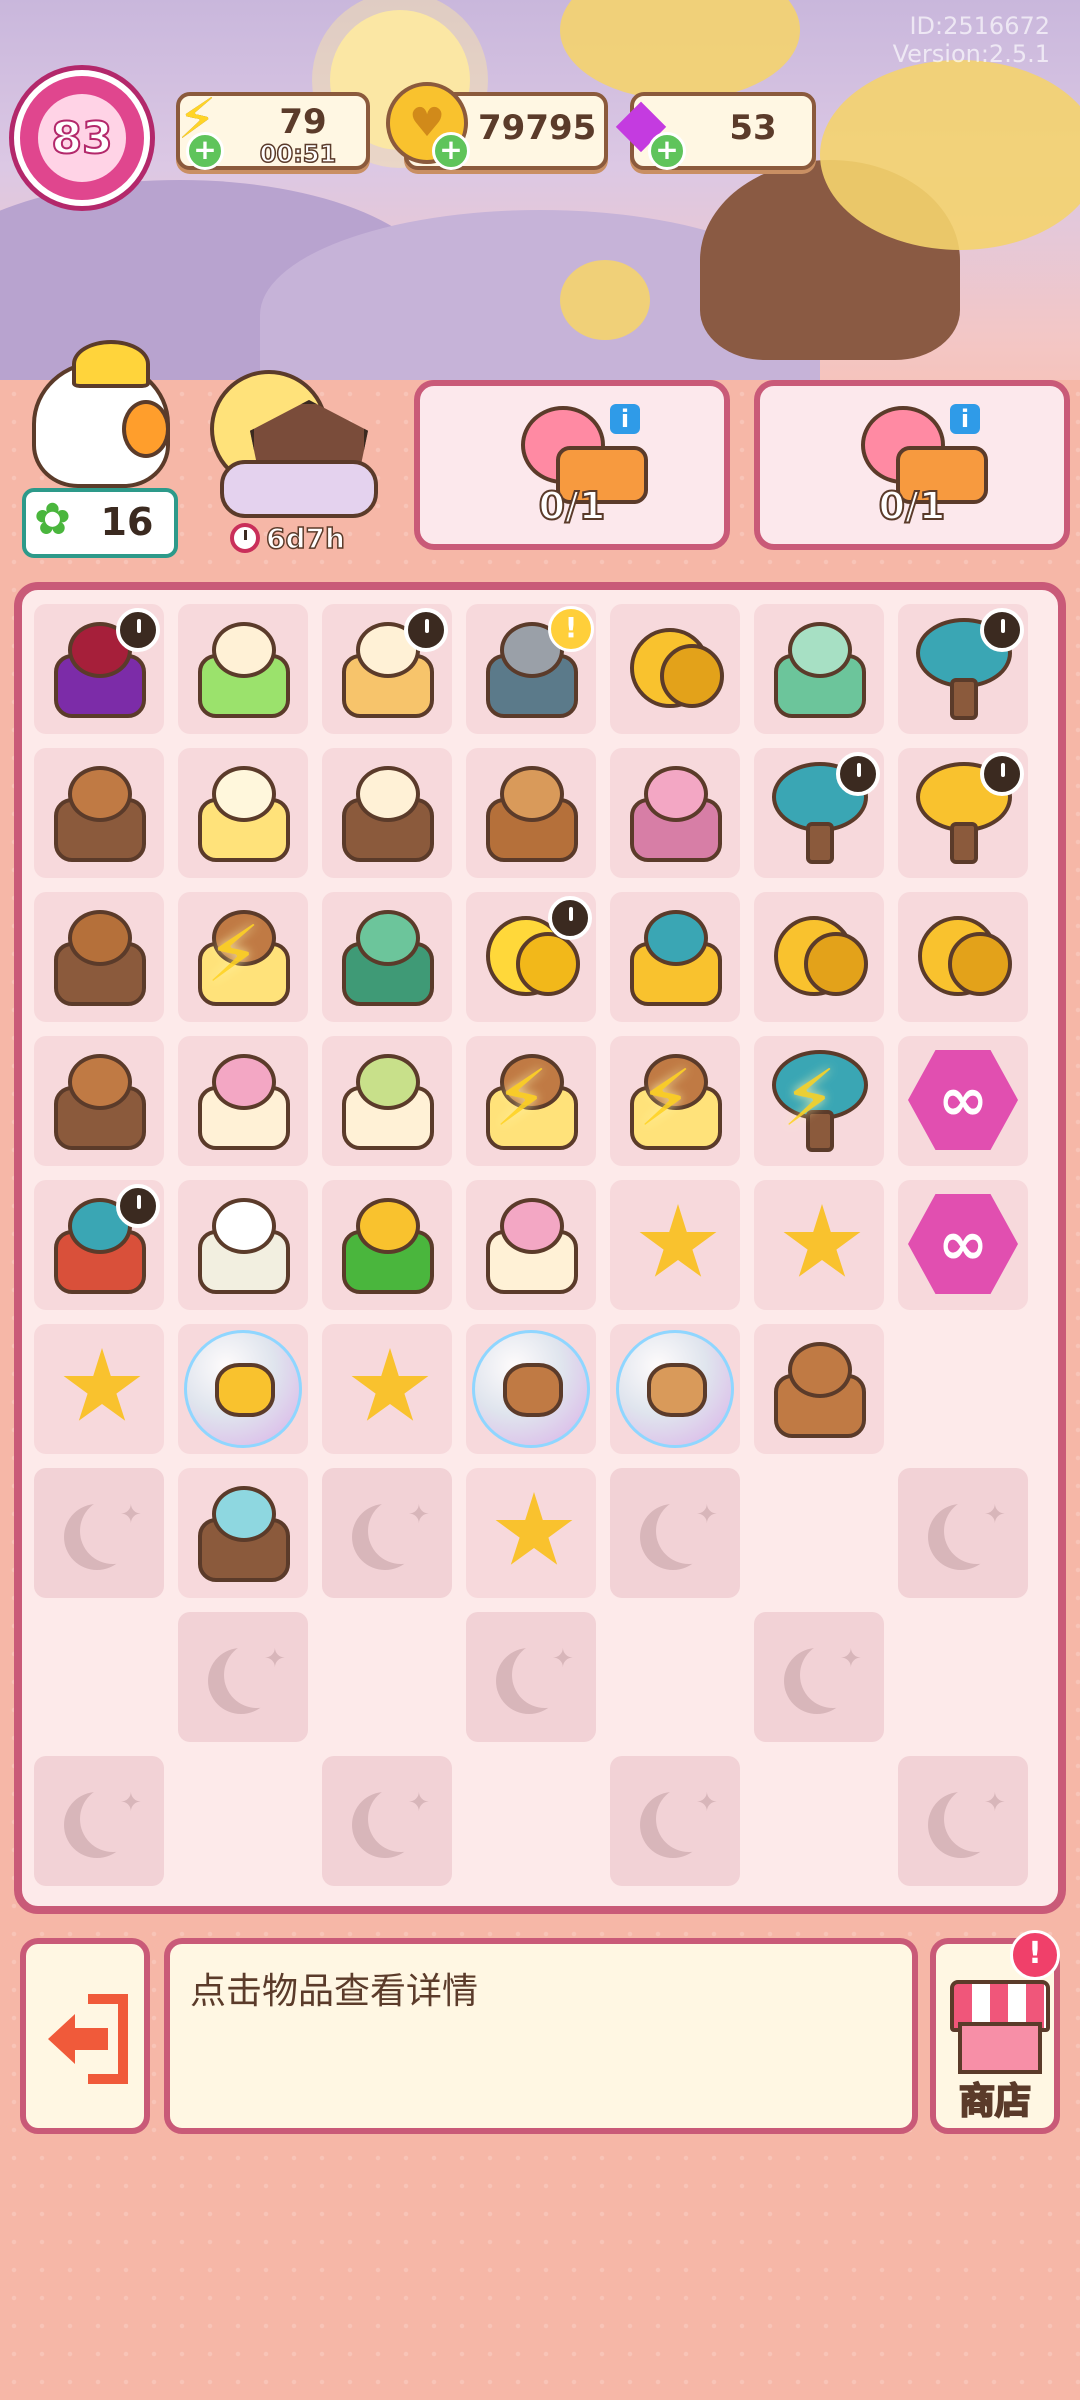 This screenshot has height=2400, width=1080. Describe the element at coordinates (912, 506) in the screenshot. I see `order-count: 0/1` at that location.